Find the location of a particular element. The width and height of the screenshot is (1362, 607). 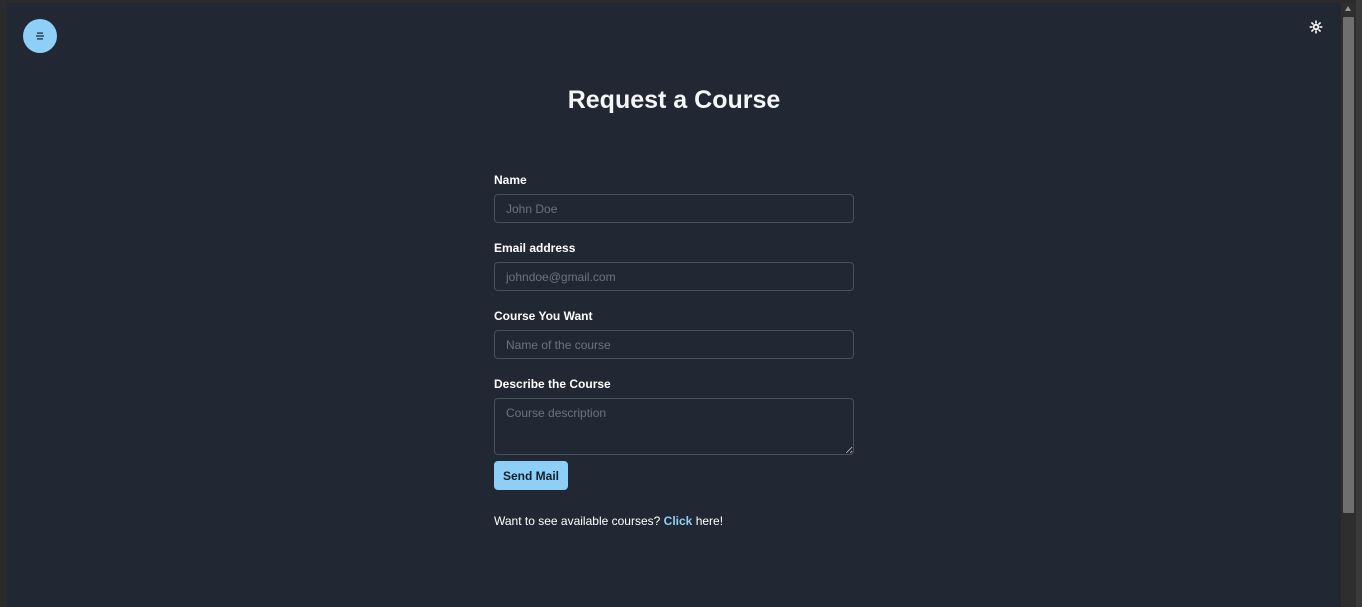

sun-gear-icon is located at coordinates (1316, 29).